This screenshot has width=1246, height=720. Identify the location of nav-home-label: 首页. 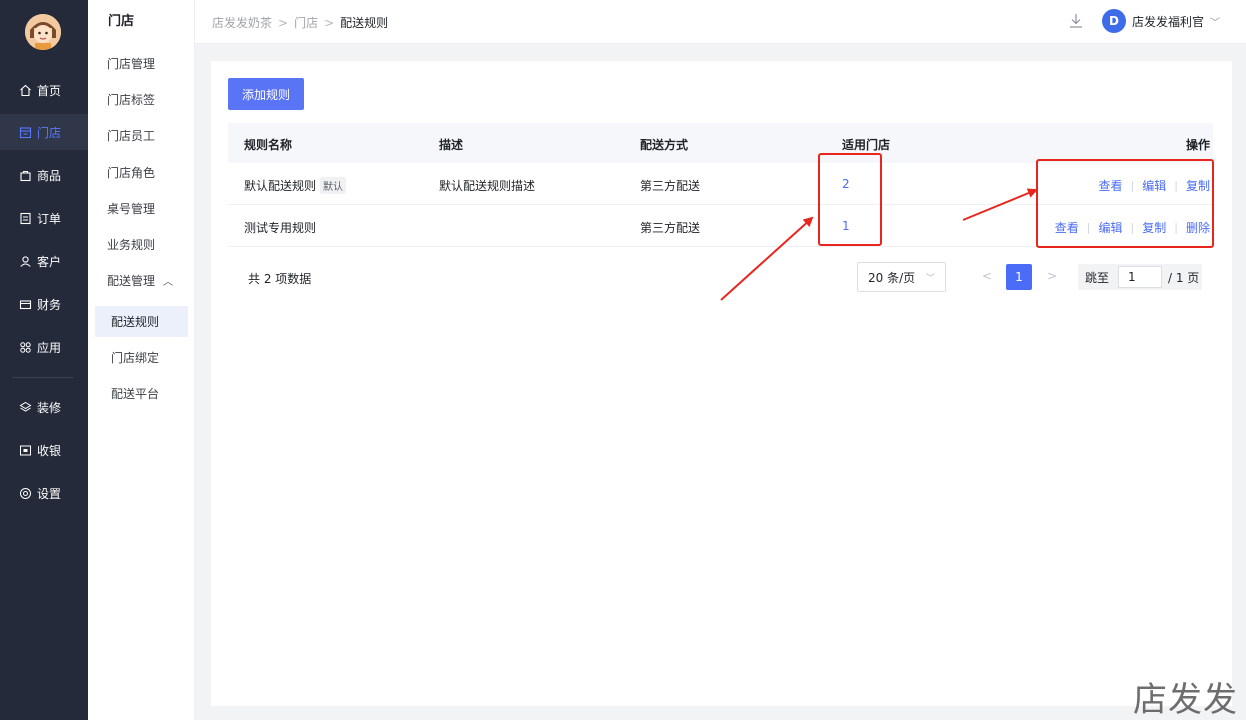
(49, 90).